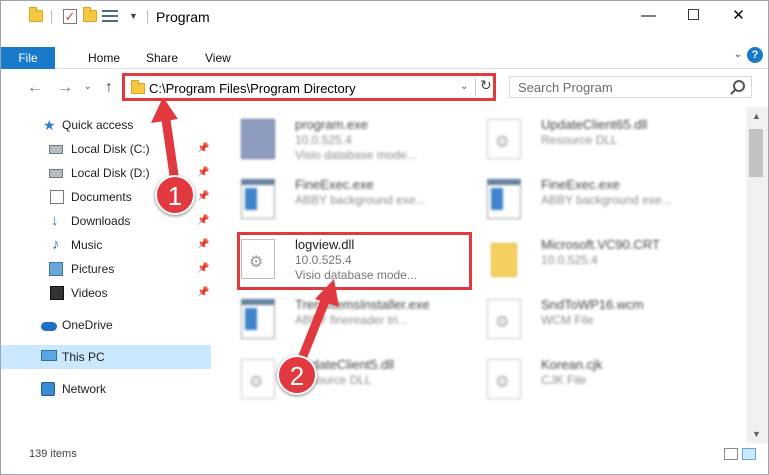  I want to click on step-1-badge: 1, so click(175, 195).